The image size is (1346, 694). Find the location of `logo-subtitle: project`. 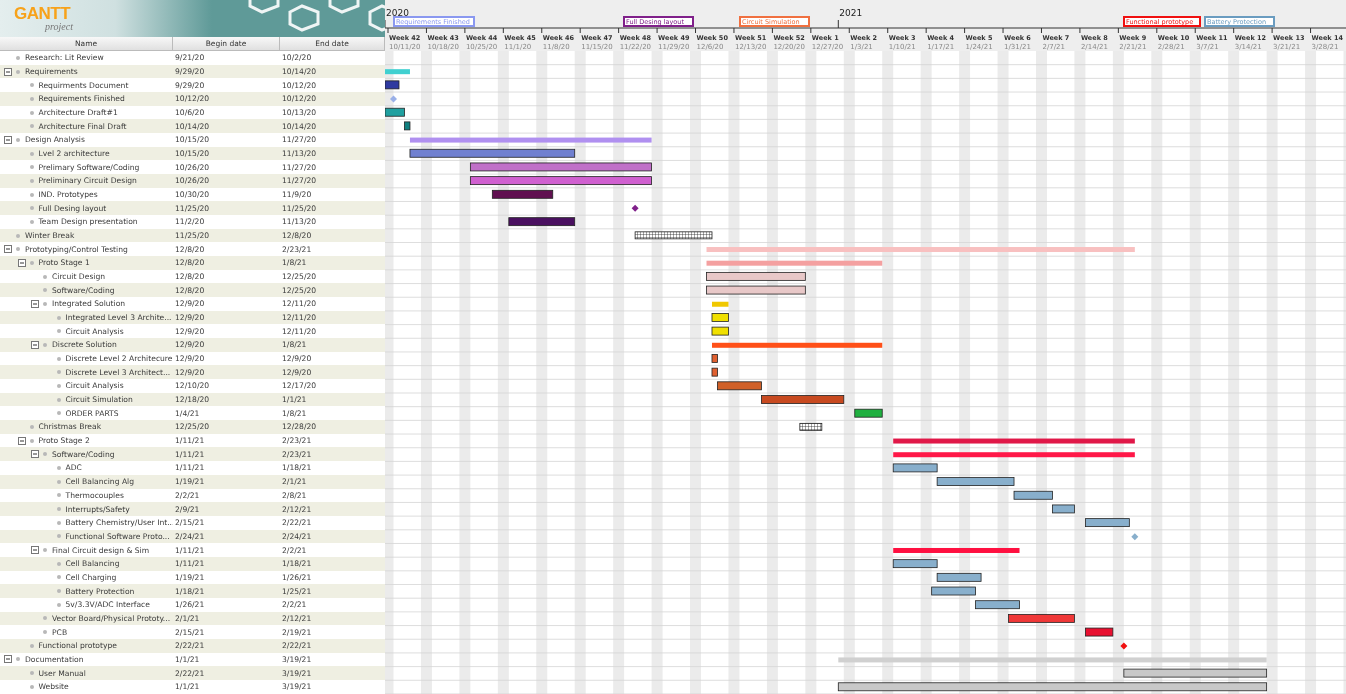

logo-subtitle: project is located at coordinates (59, 26).